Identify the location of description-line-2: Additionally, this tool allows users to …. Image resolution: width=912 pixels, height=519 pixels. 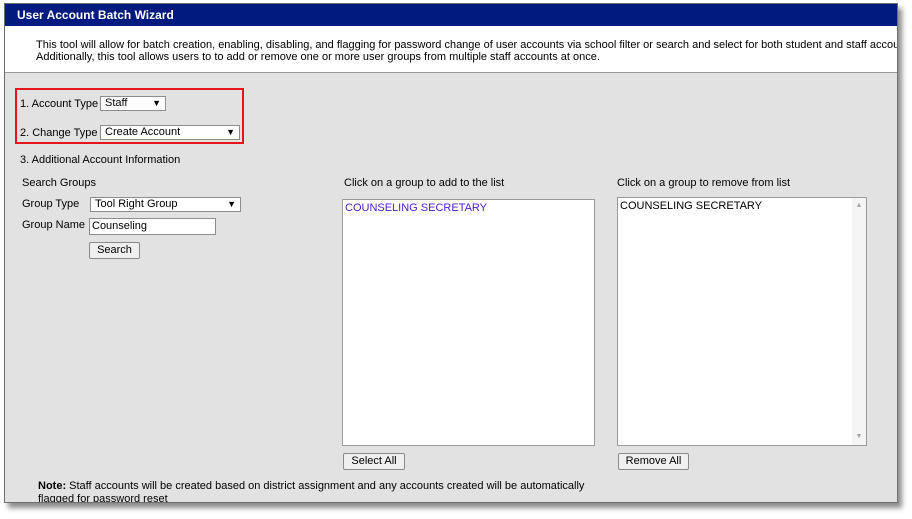
(318, 57).